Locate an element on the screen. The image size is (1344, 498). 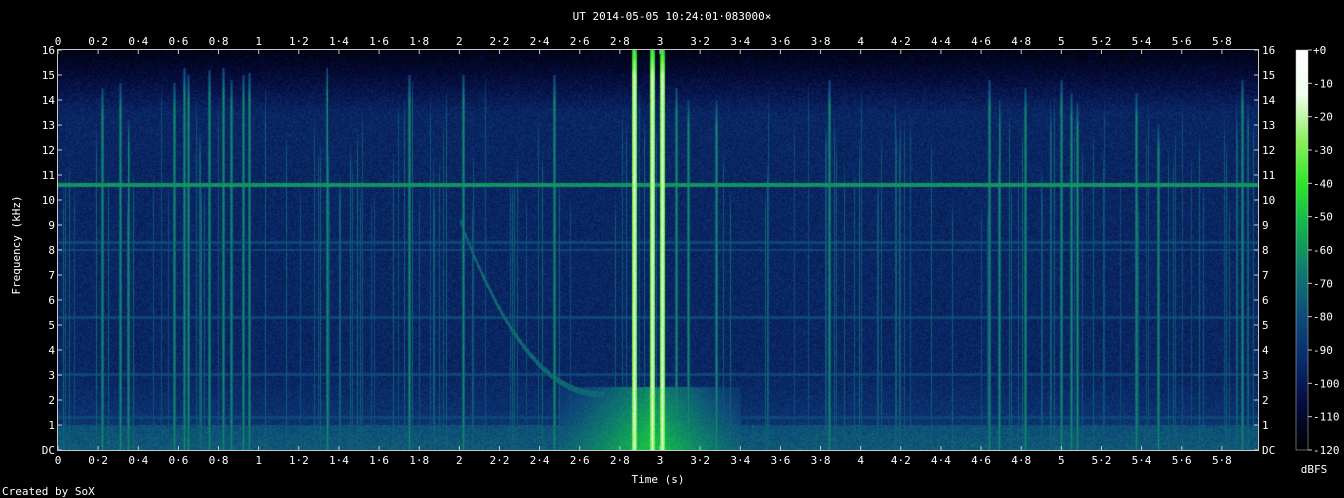
x-tick-label: 2·2 is located at coordinates (500, 460).